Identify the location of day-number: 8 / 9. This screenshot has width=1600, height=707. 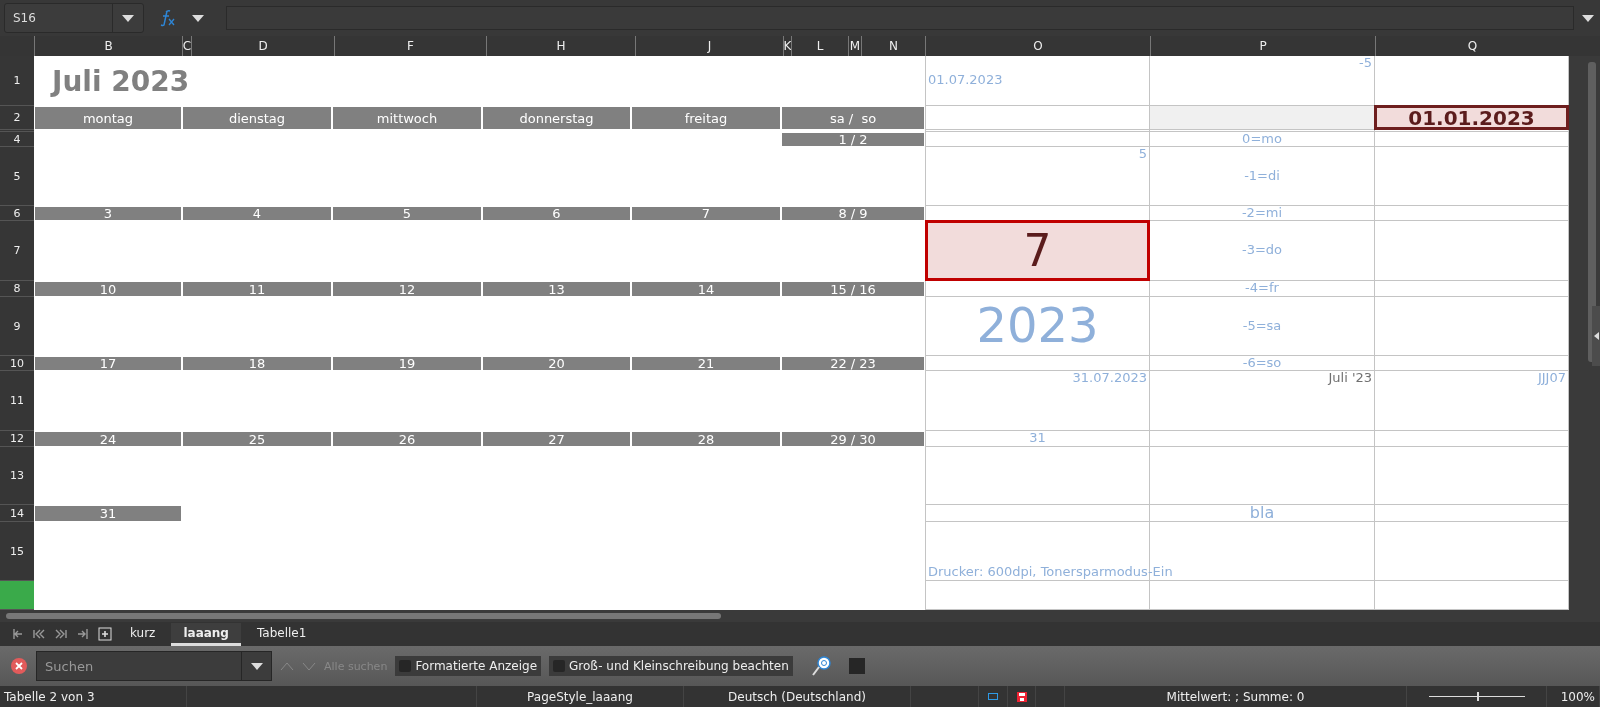
(853, 213).